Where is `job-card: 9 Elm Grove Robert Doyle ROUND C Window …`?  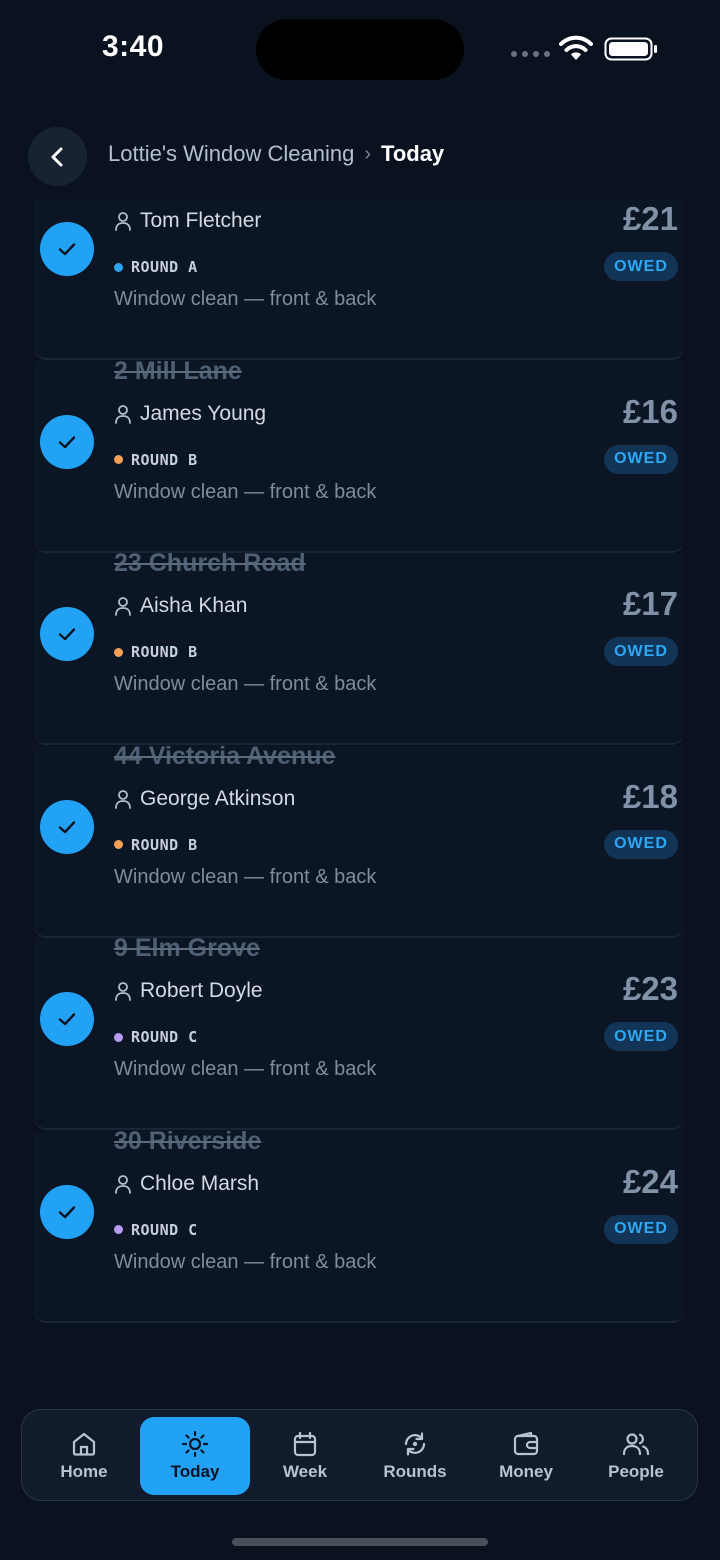
job-card: 9 Elm Grove Robert Doyle ROUND C Window … is located at coordinates (359, 1032).